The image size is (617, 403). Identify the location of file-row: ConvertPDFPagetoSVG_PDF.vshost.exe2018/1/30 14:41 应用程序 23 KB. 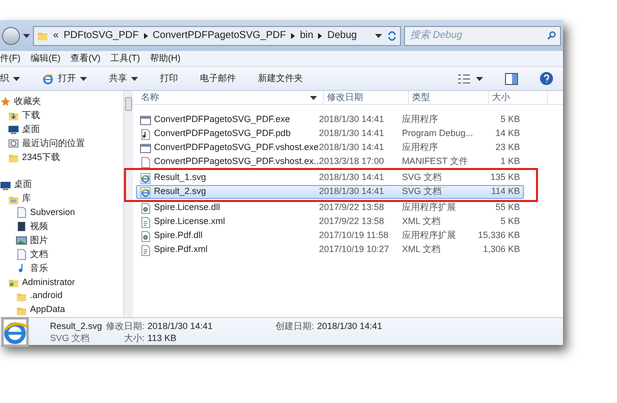
(330, 148).